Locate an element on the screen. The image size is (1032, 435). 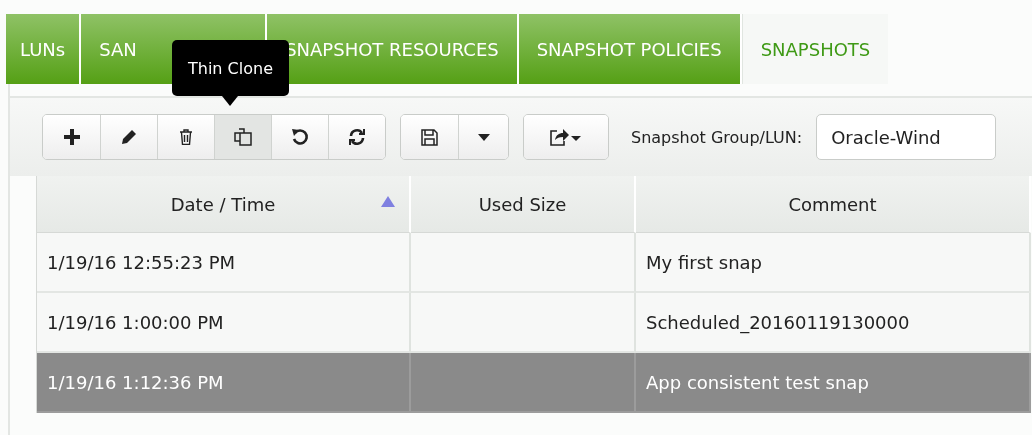
table-cell: My first snap is located at coordinates (833, 263).